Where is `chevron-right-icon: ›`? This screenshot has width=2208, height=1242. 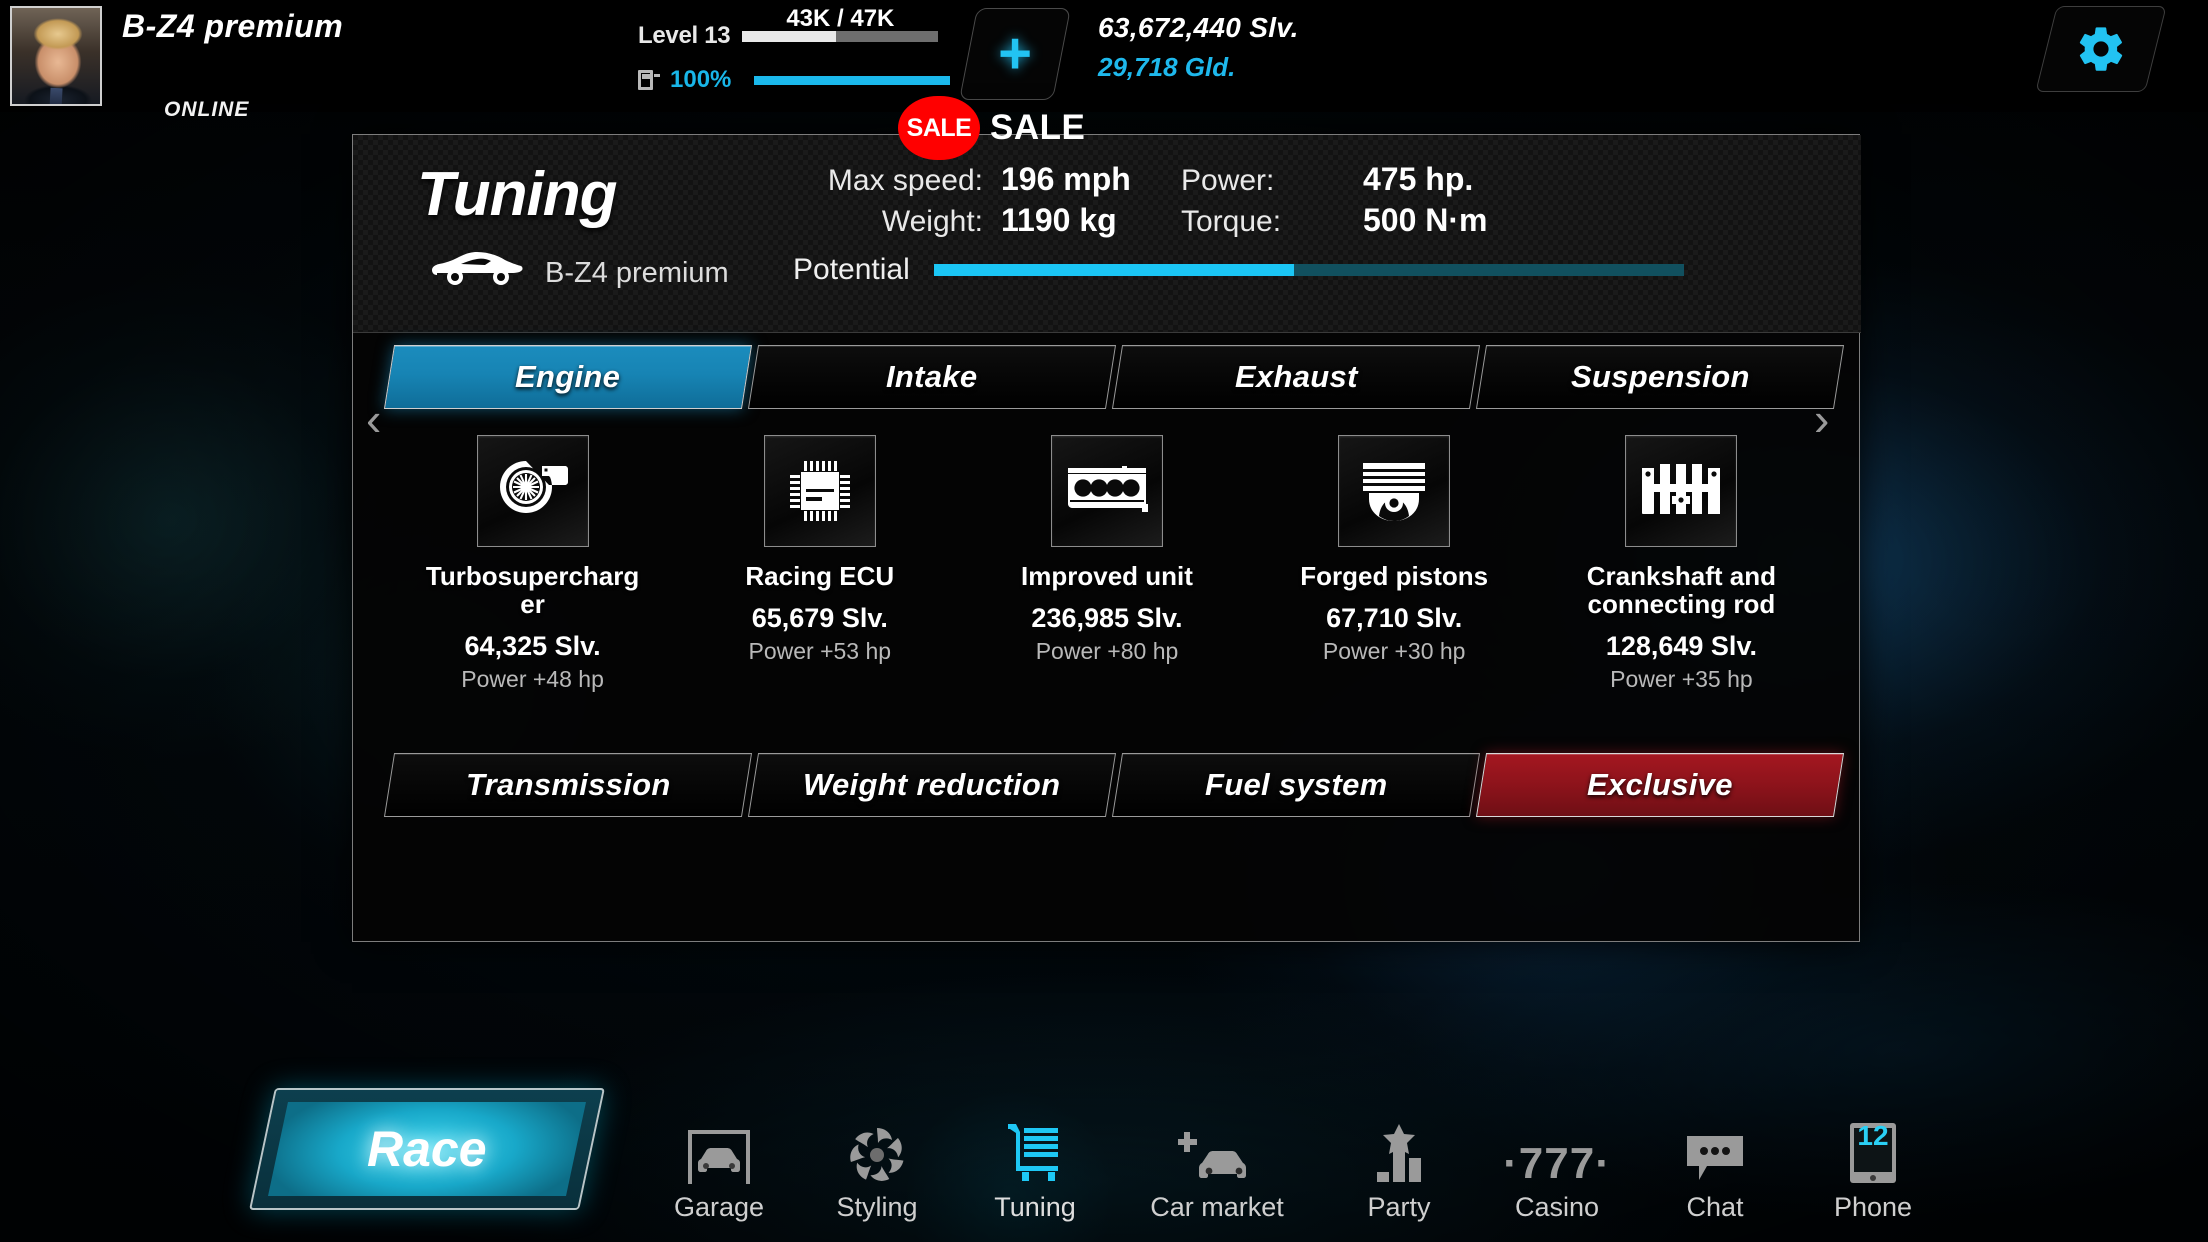
chevron-right-icon: › is located at coordinates (1821, 419).